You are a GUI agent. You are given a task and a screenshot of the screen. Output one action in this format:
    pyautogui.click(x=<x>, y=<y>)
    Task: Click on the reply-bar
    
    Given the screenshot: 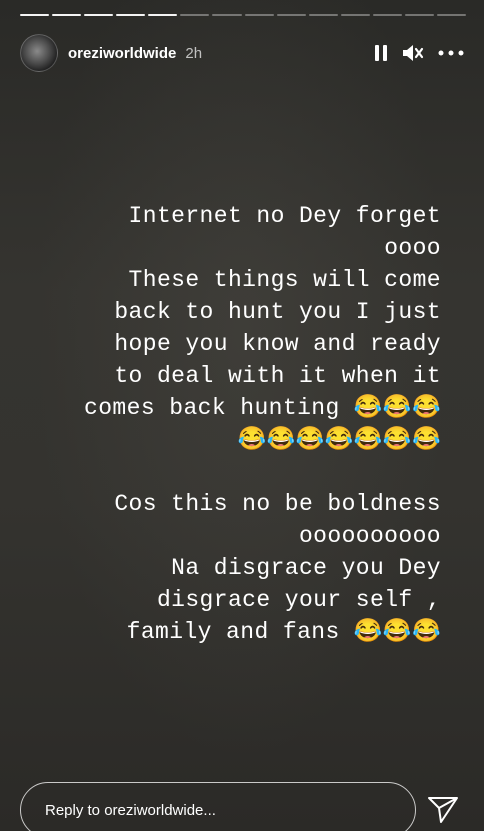 What is the action you would take?
    pyautogui.click(x=242, y=806)
    